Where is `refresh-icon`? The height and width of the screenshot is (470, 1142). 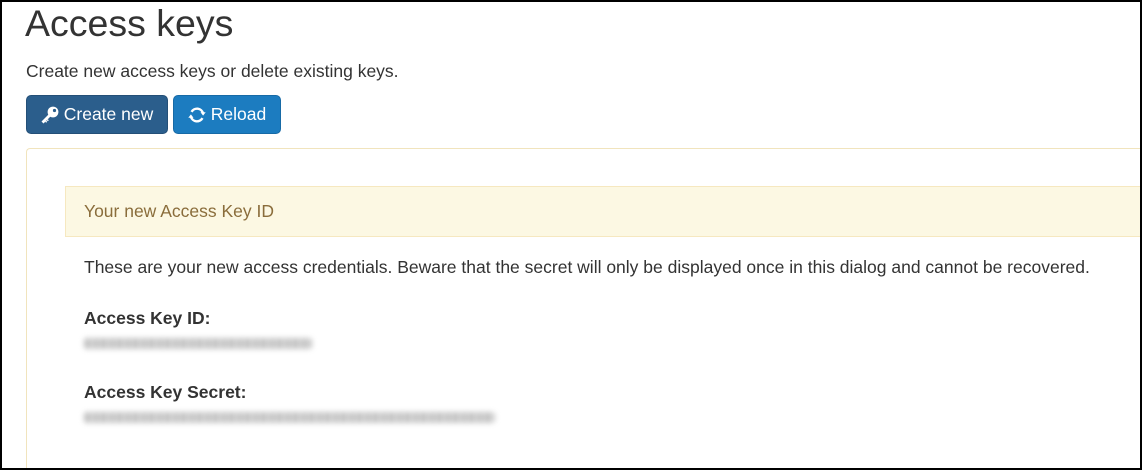
refresh-icon is located at coordinates (197, 115).